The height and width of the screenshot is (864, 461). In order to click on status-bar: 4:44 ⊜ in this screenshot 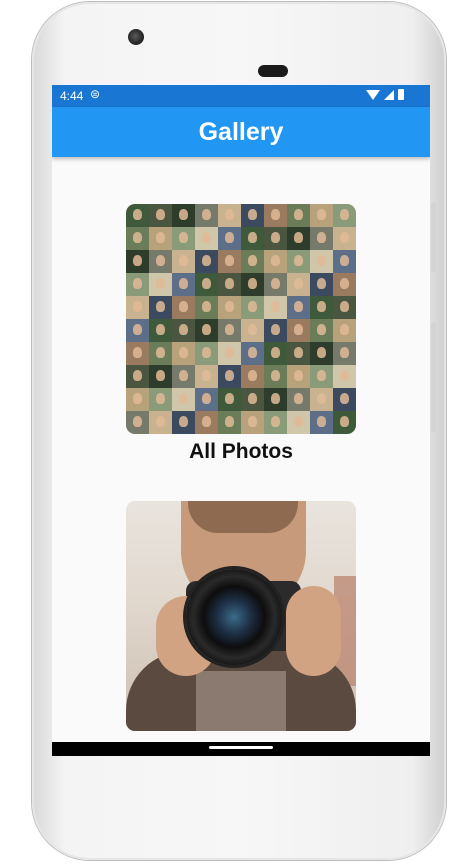, I will do `click(241, 96)`.